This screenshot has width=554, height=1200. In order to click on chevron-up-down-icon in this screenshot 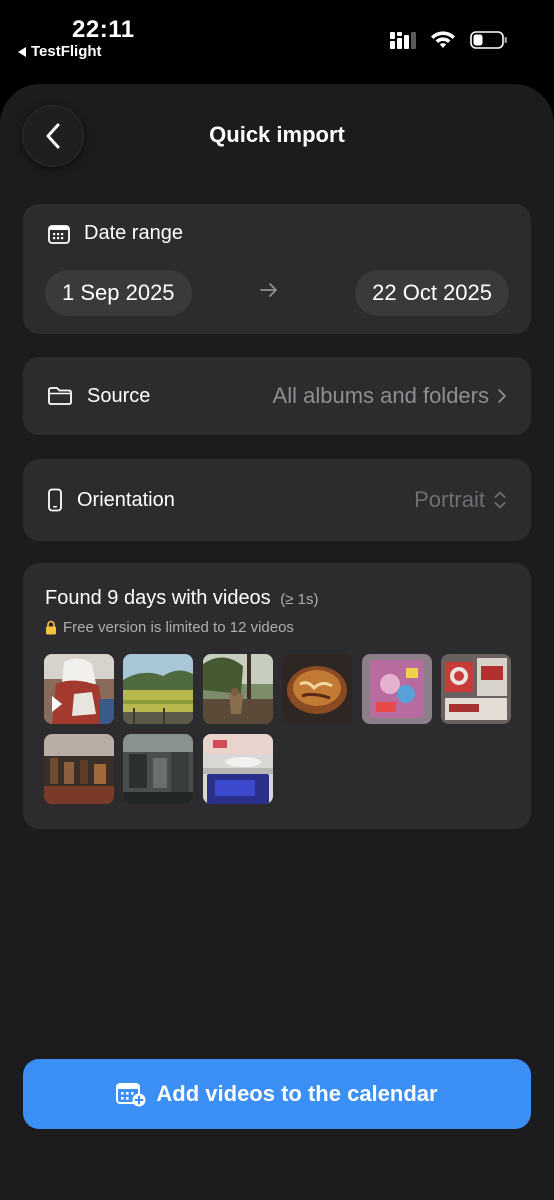, I will do `click(500, 500)`.